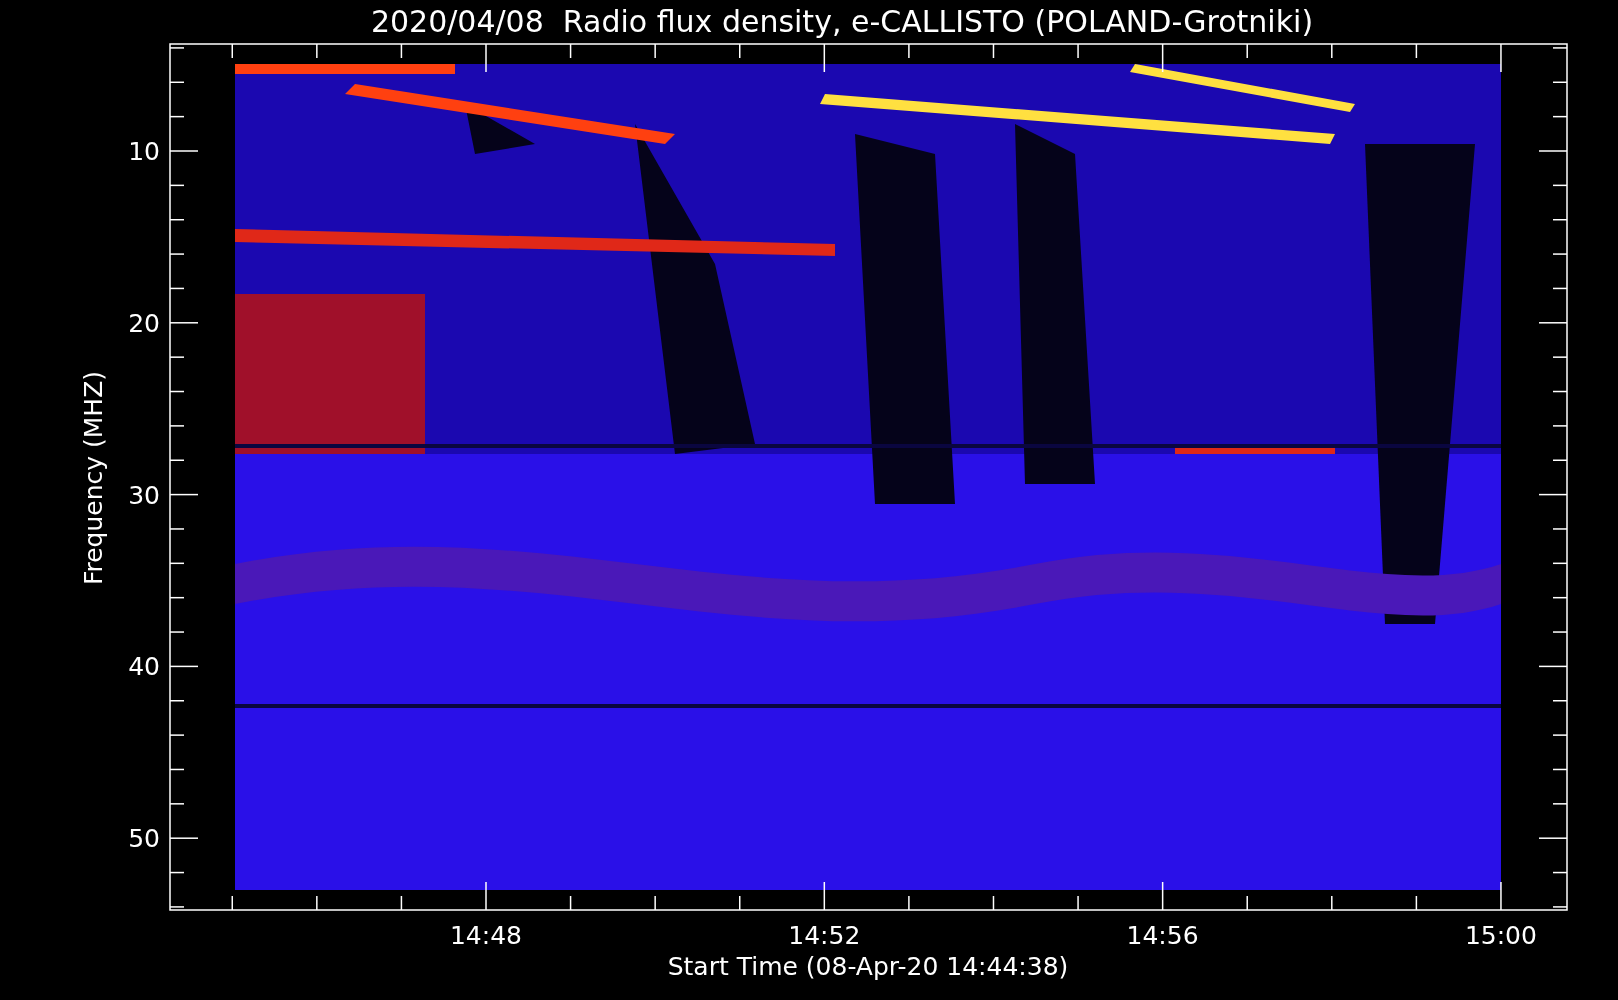 The image size is (1618, 1000). I want to click on y-tick-label: 40, so click(144, 667).